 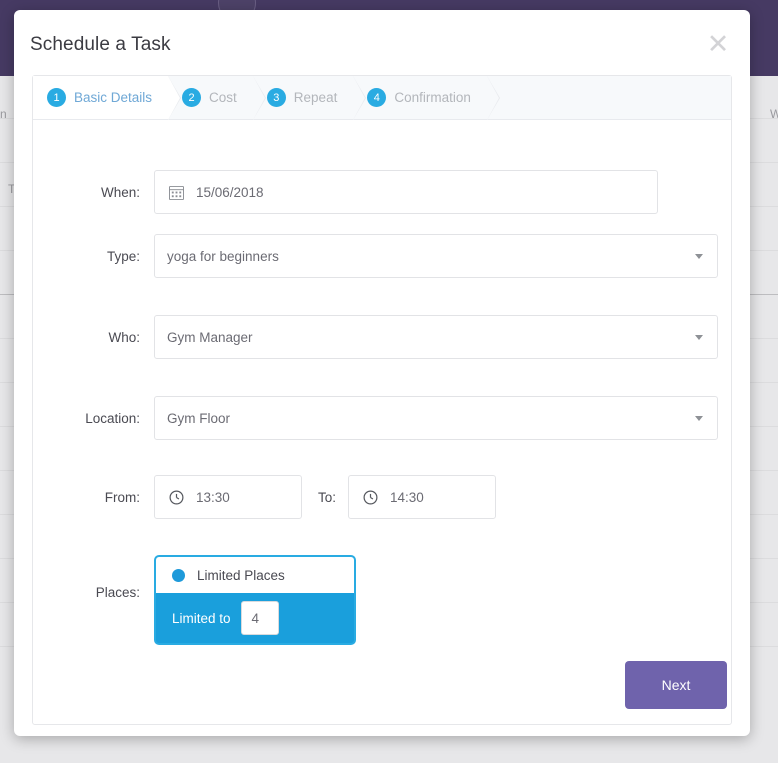 What do you see at coordinates (192, 97) in the screenshot?
I see `step-number-badge: 2` at bounding box center [192, 97].